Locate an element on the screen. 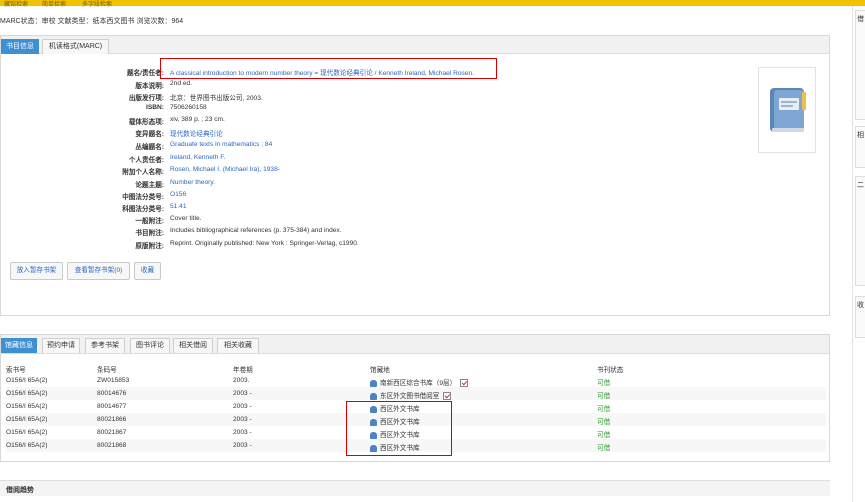  cell-barcode: 80014677 is located at coordinates (112, 406).